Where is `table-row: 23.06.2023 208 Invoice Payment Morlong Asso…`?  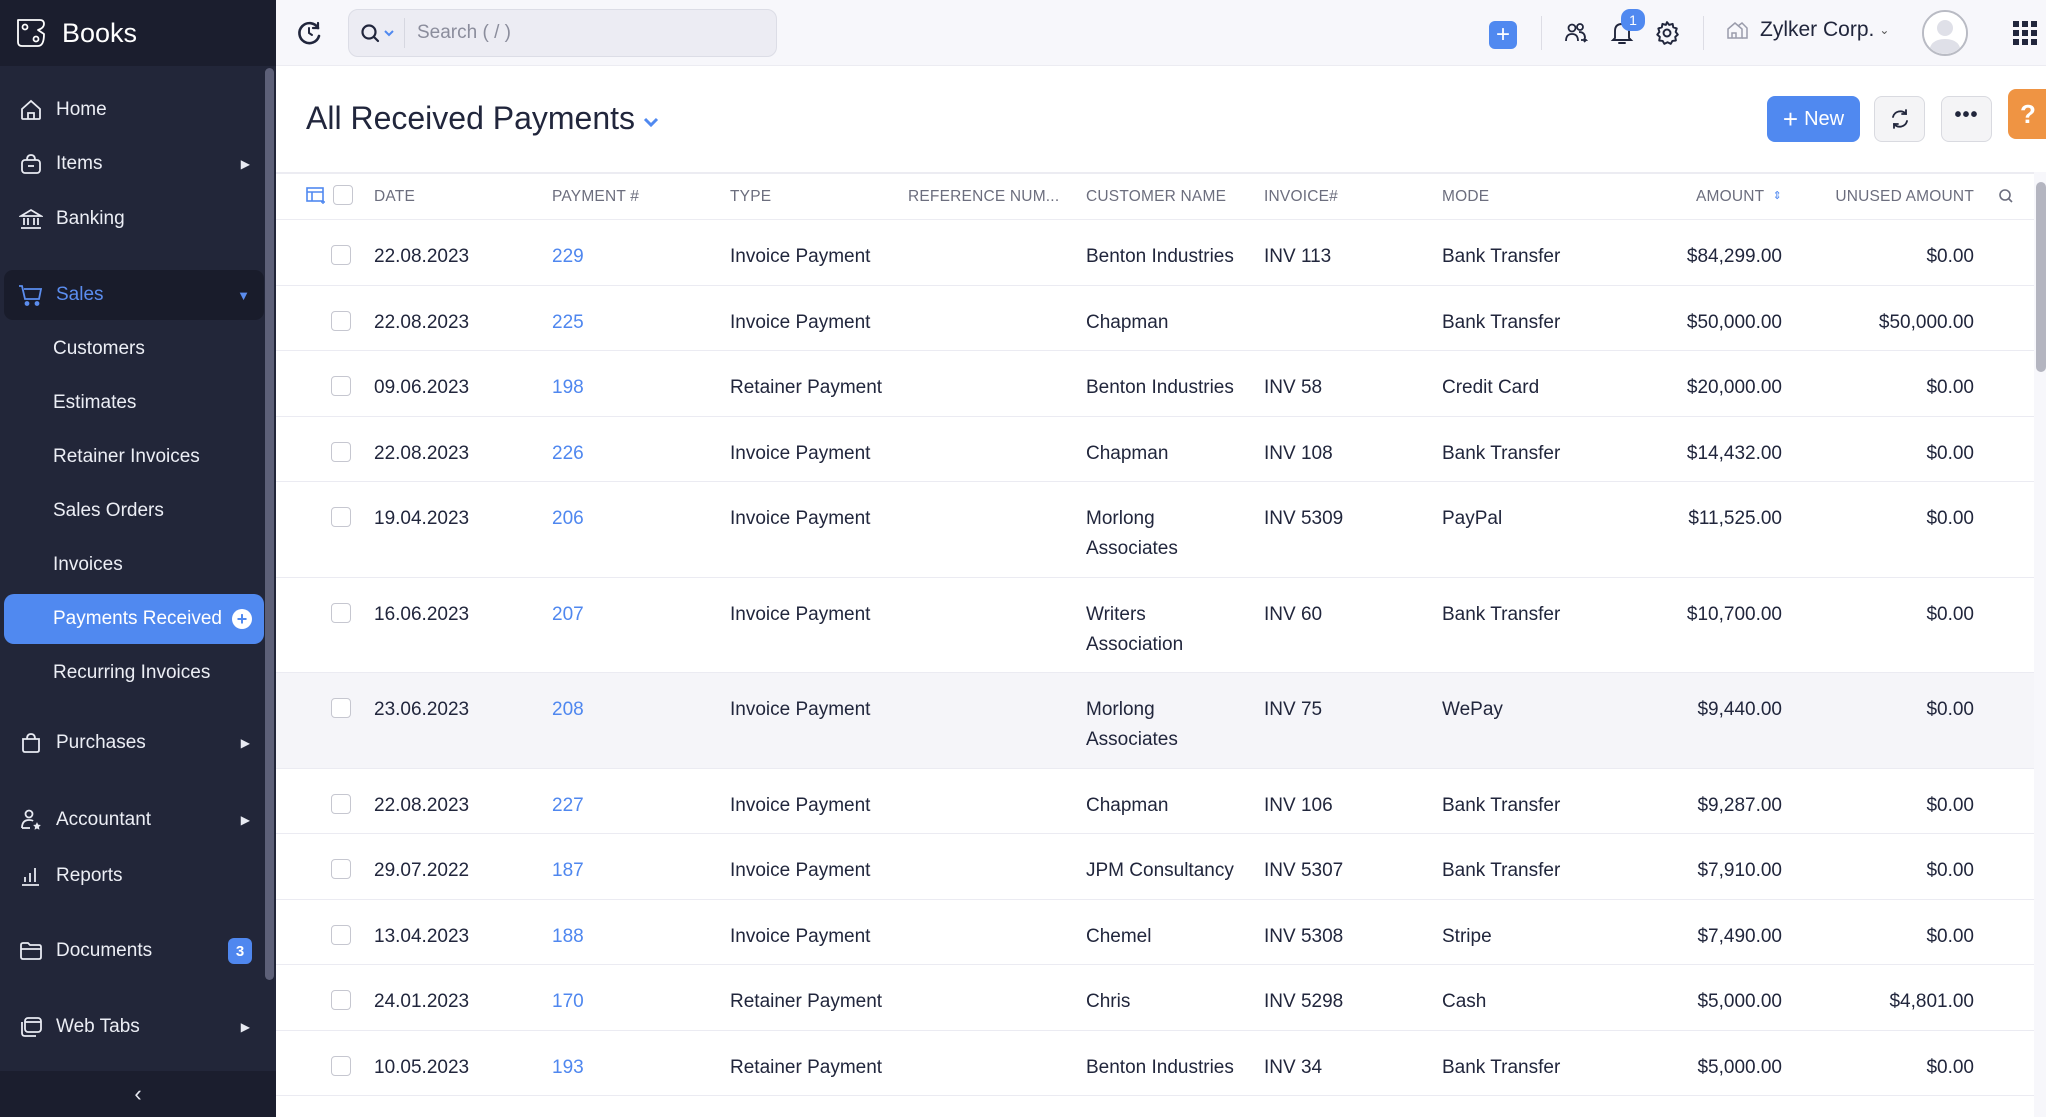 table-row: 23.06.2023 208 Invoice Payment Morlong Asso… is located at coordinates (1155, 721).